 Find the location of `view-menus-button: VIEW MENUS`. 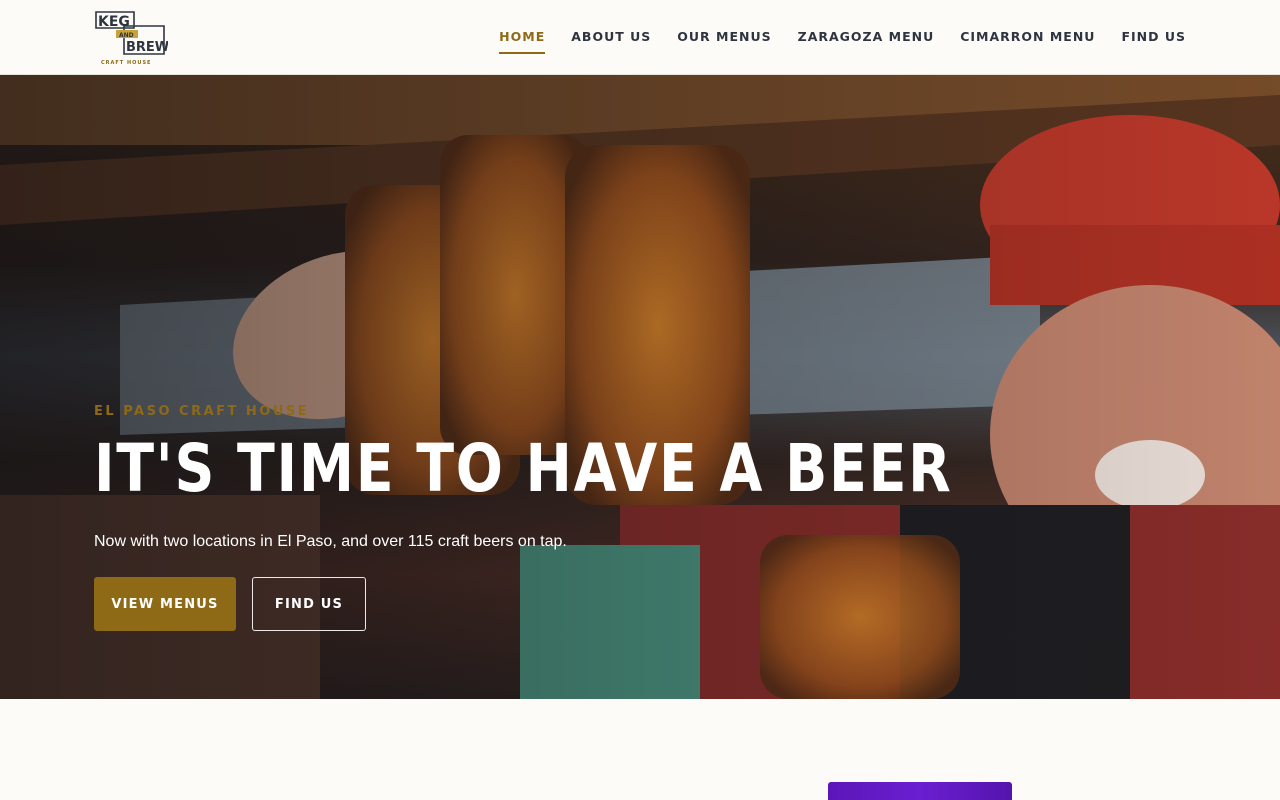

view-menus-button: VIEW MENUS is located at coordinates (165, 604).